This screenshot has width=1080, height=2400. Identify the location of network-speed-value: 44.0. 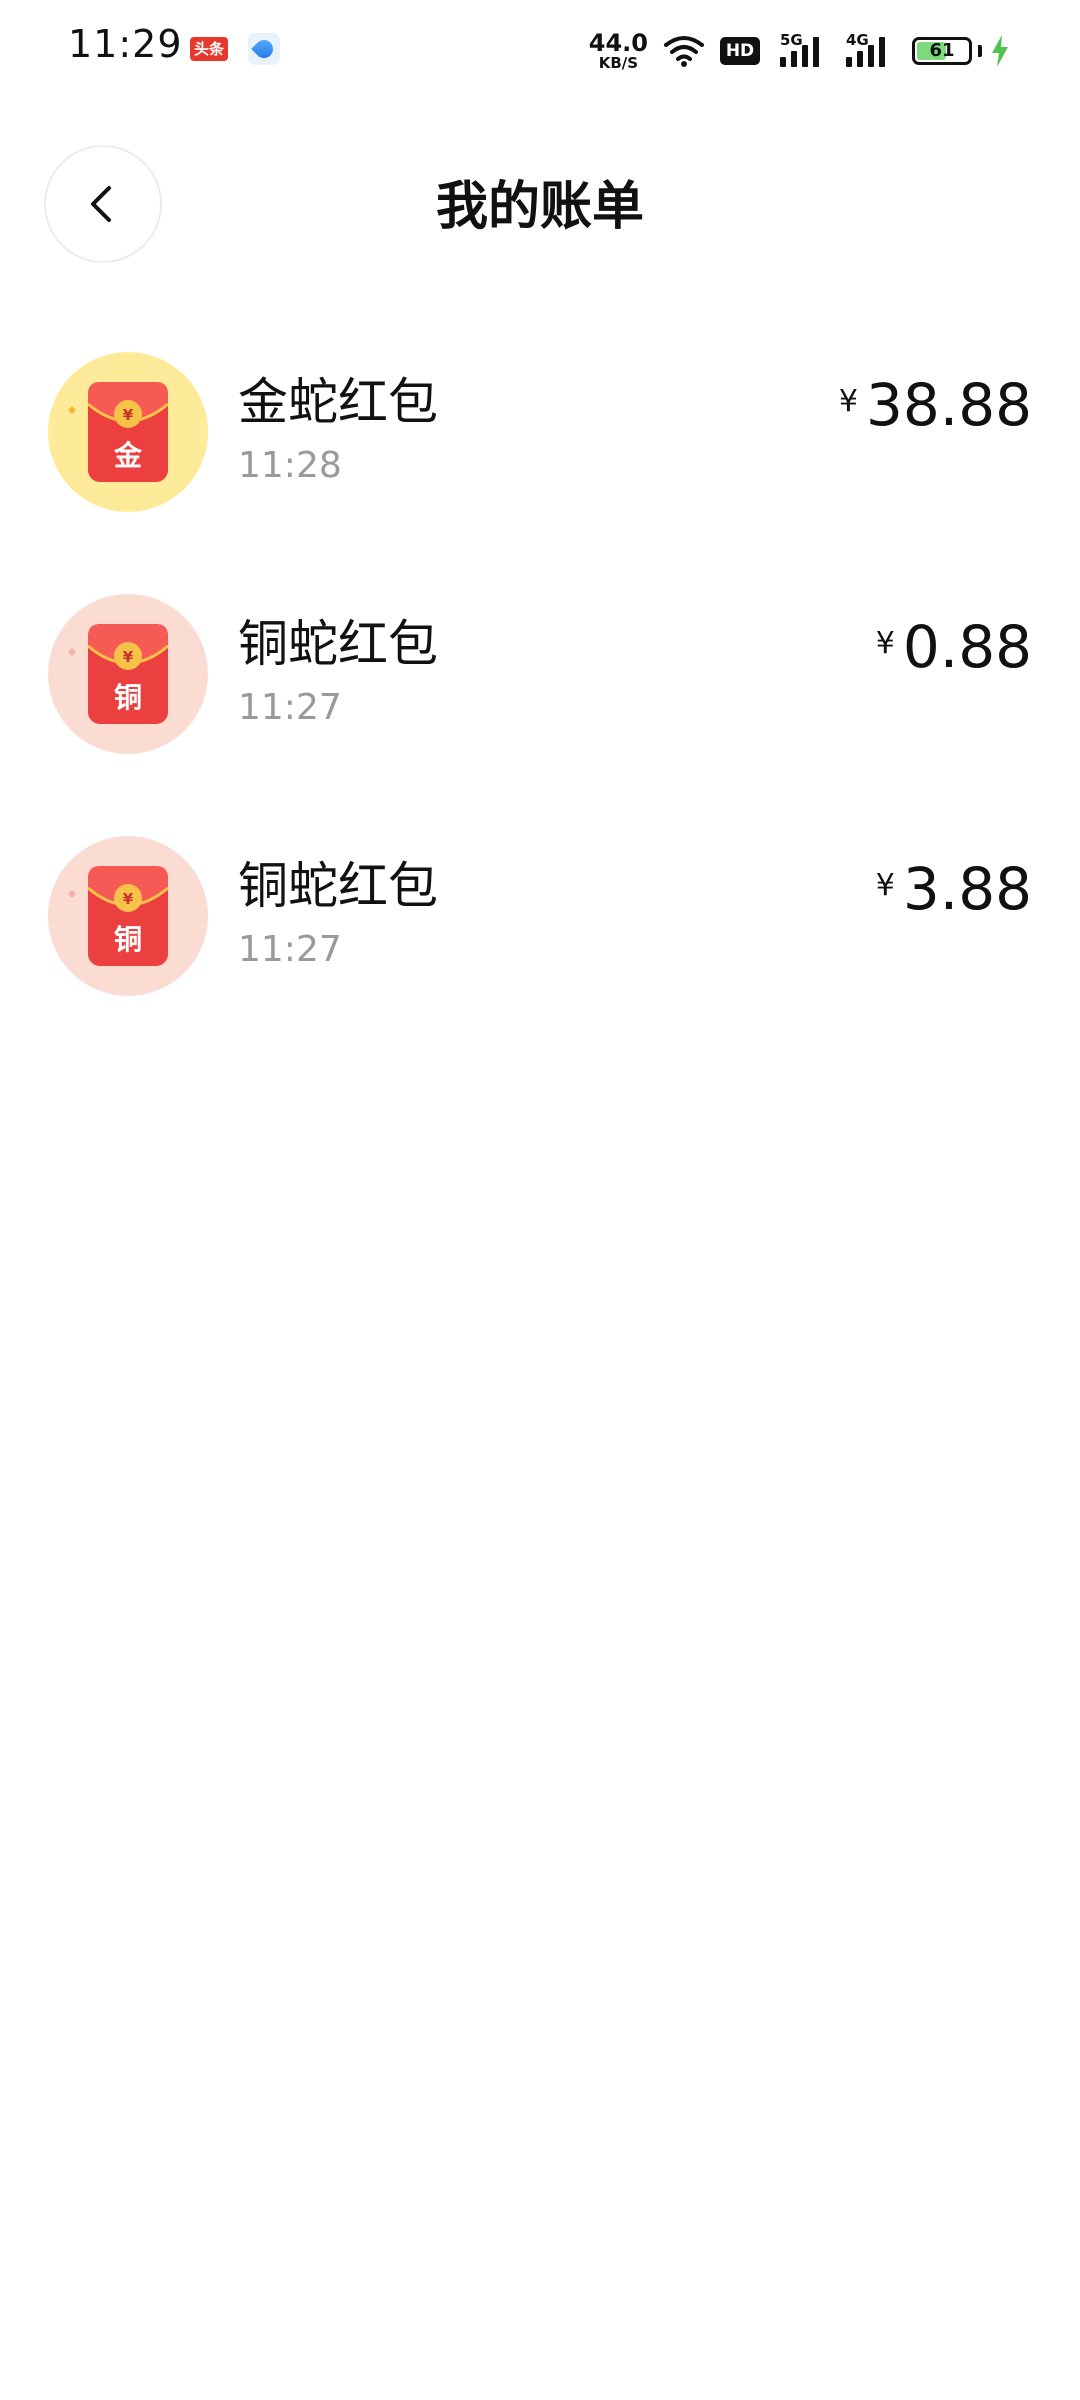
(618, 43).